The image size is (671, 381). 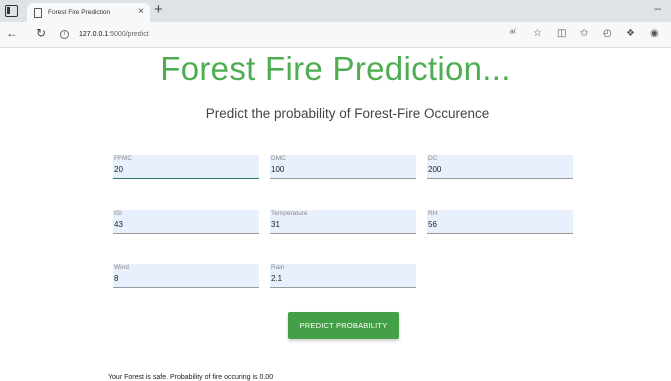 I want to click on url-host: 127.0.0.1, so click(x=94, y=34).